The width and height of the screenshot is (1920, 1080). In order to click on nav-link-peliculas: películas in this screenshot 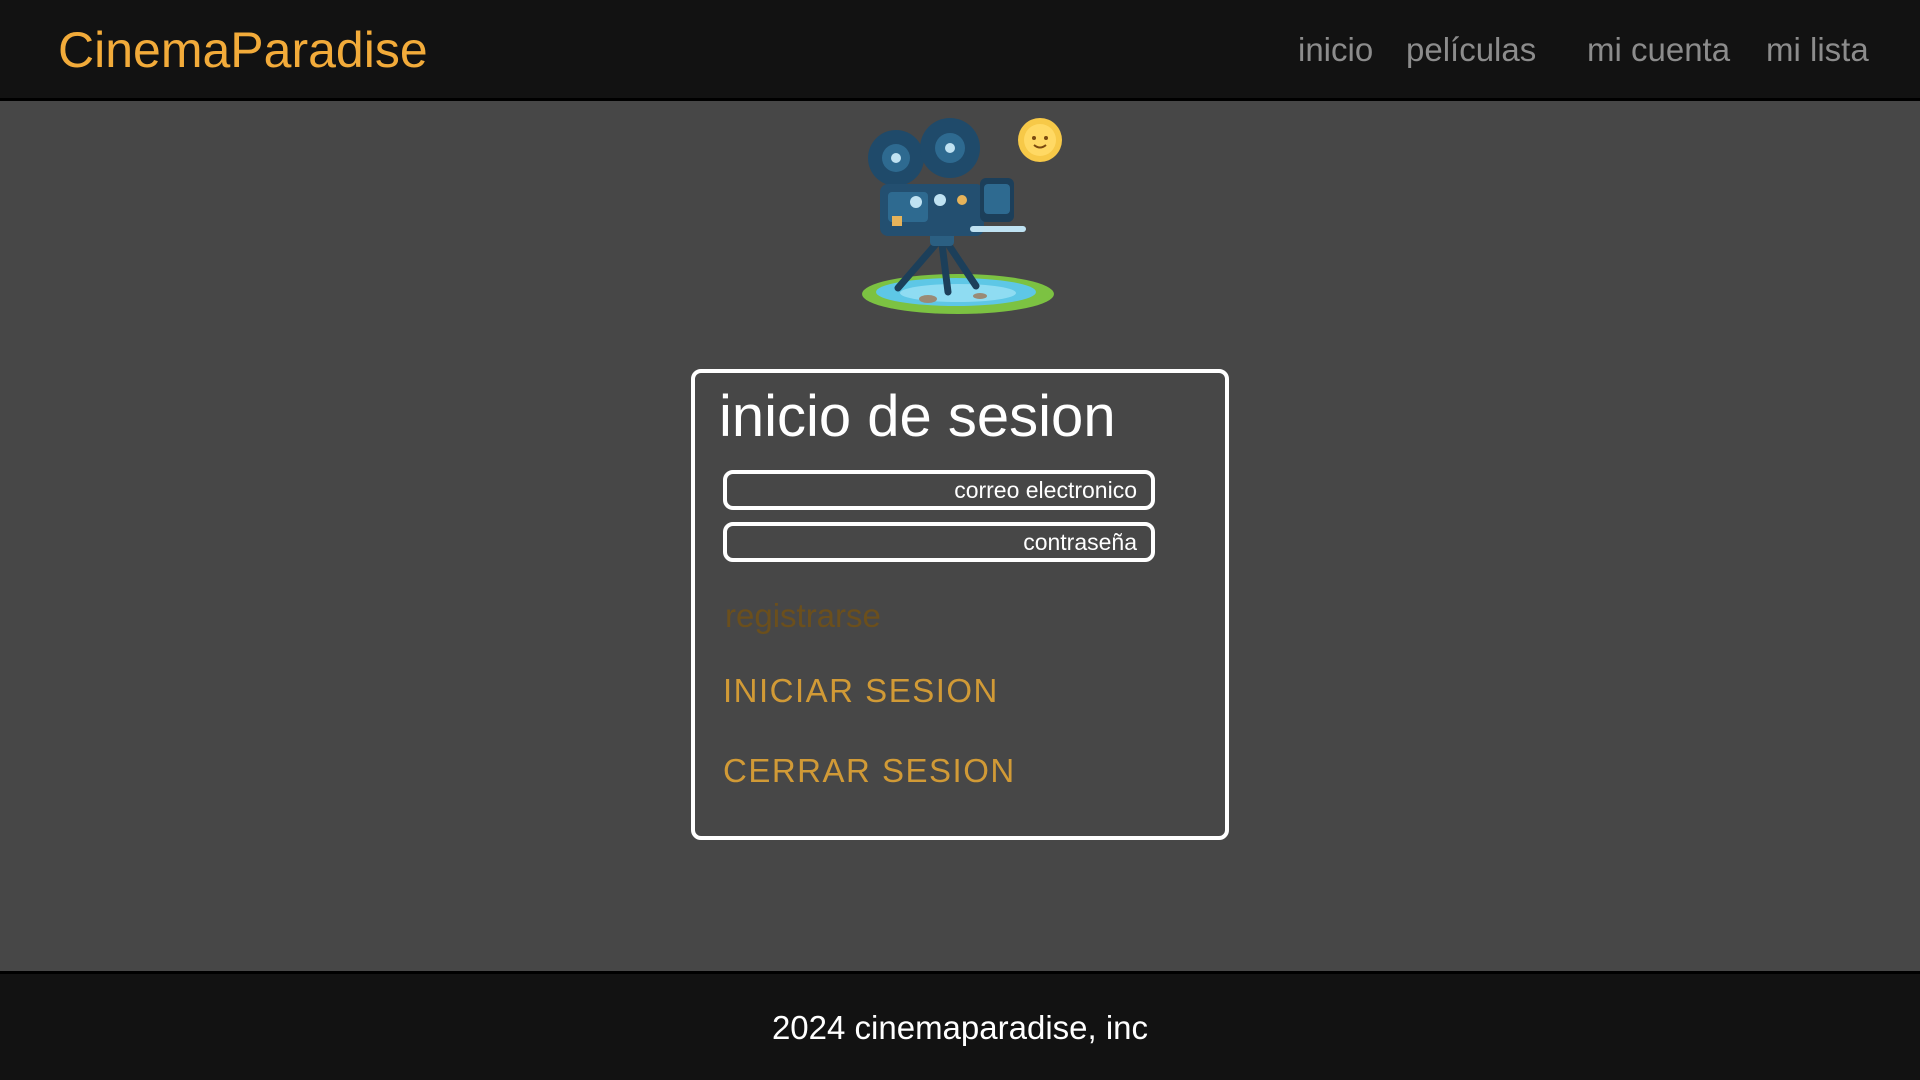, I will do `click(1471, 50)`.